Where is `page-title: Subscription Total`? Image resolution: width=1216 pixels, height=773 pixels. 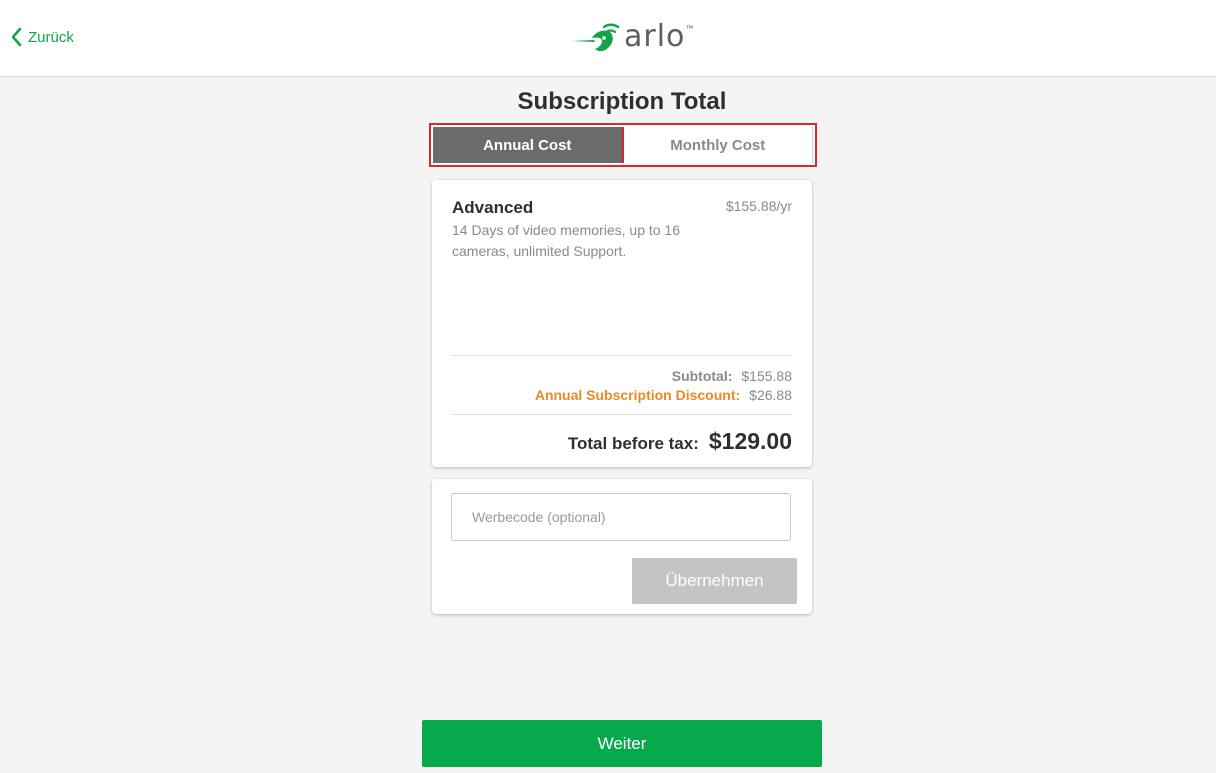
page-title: Subscription Total is located at coordinates (622, 101).